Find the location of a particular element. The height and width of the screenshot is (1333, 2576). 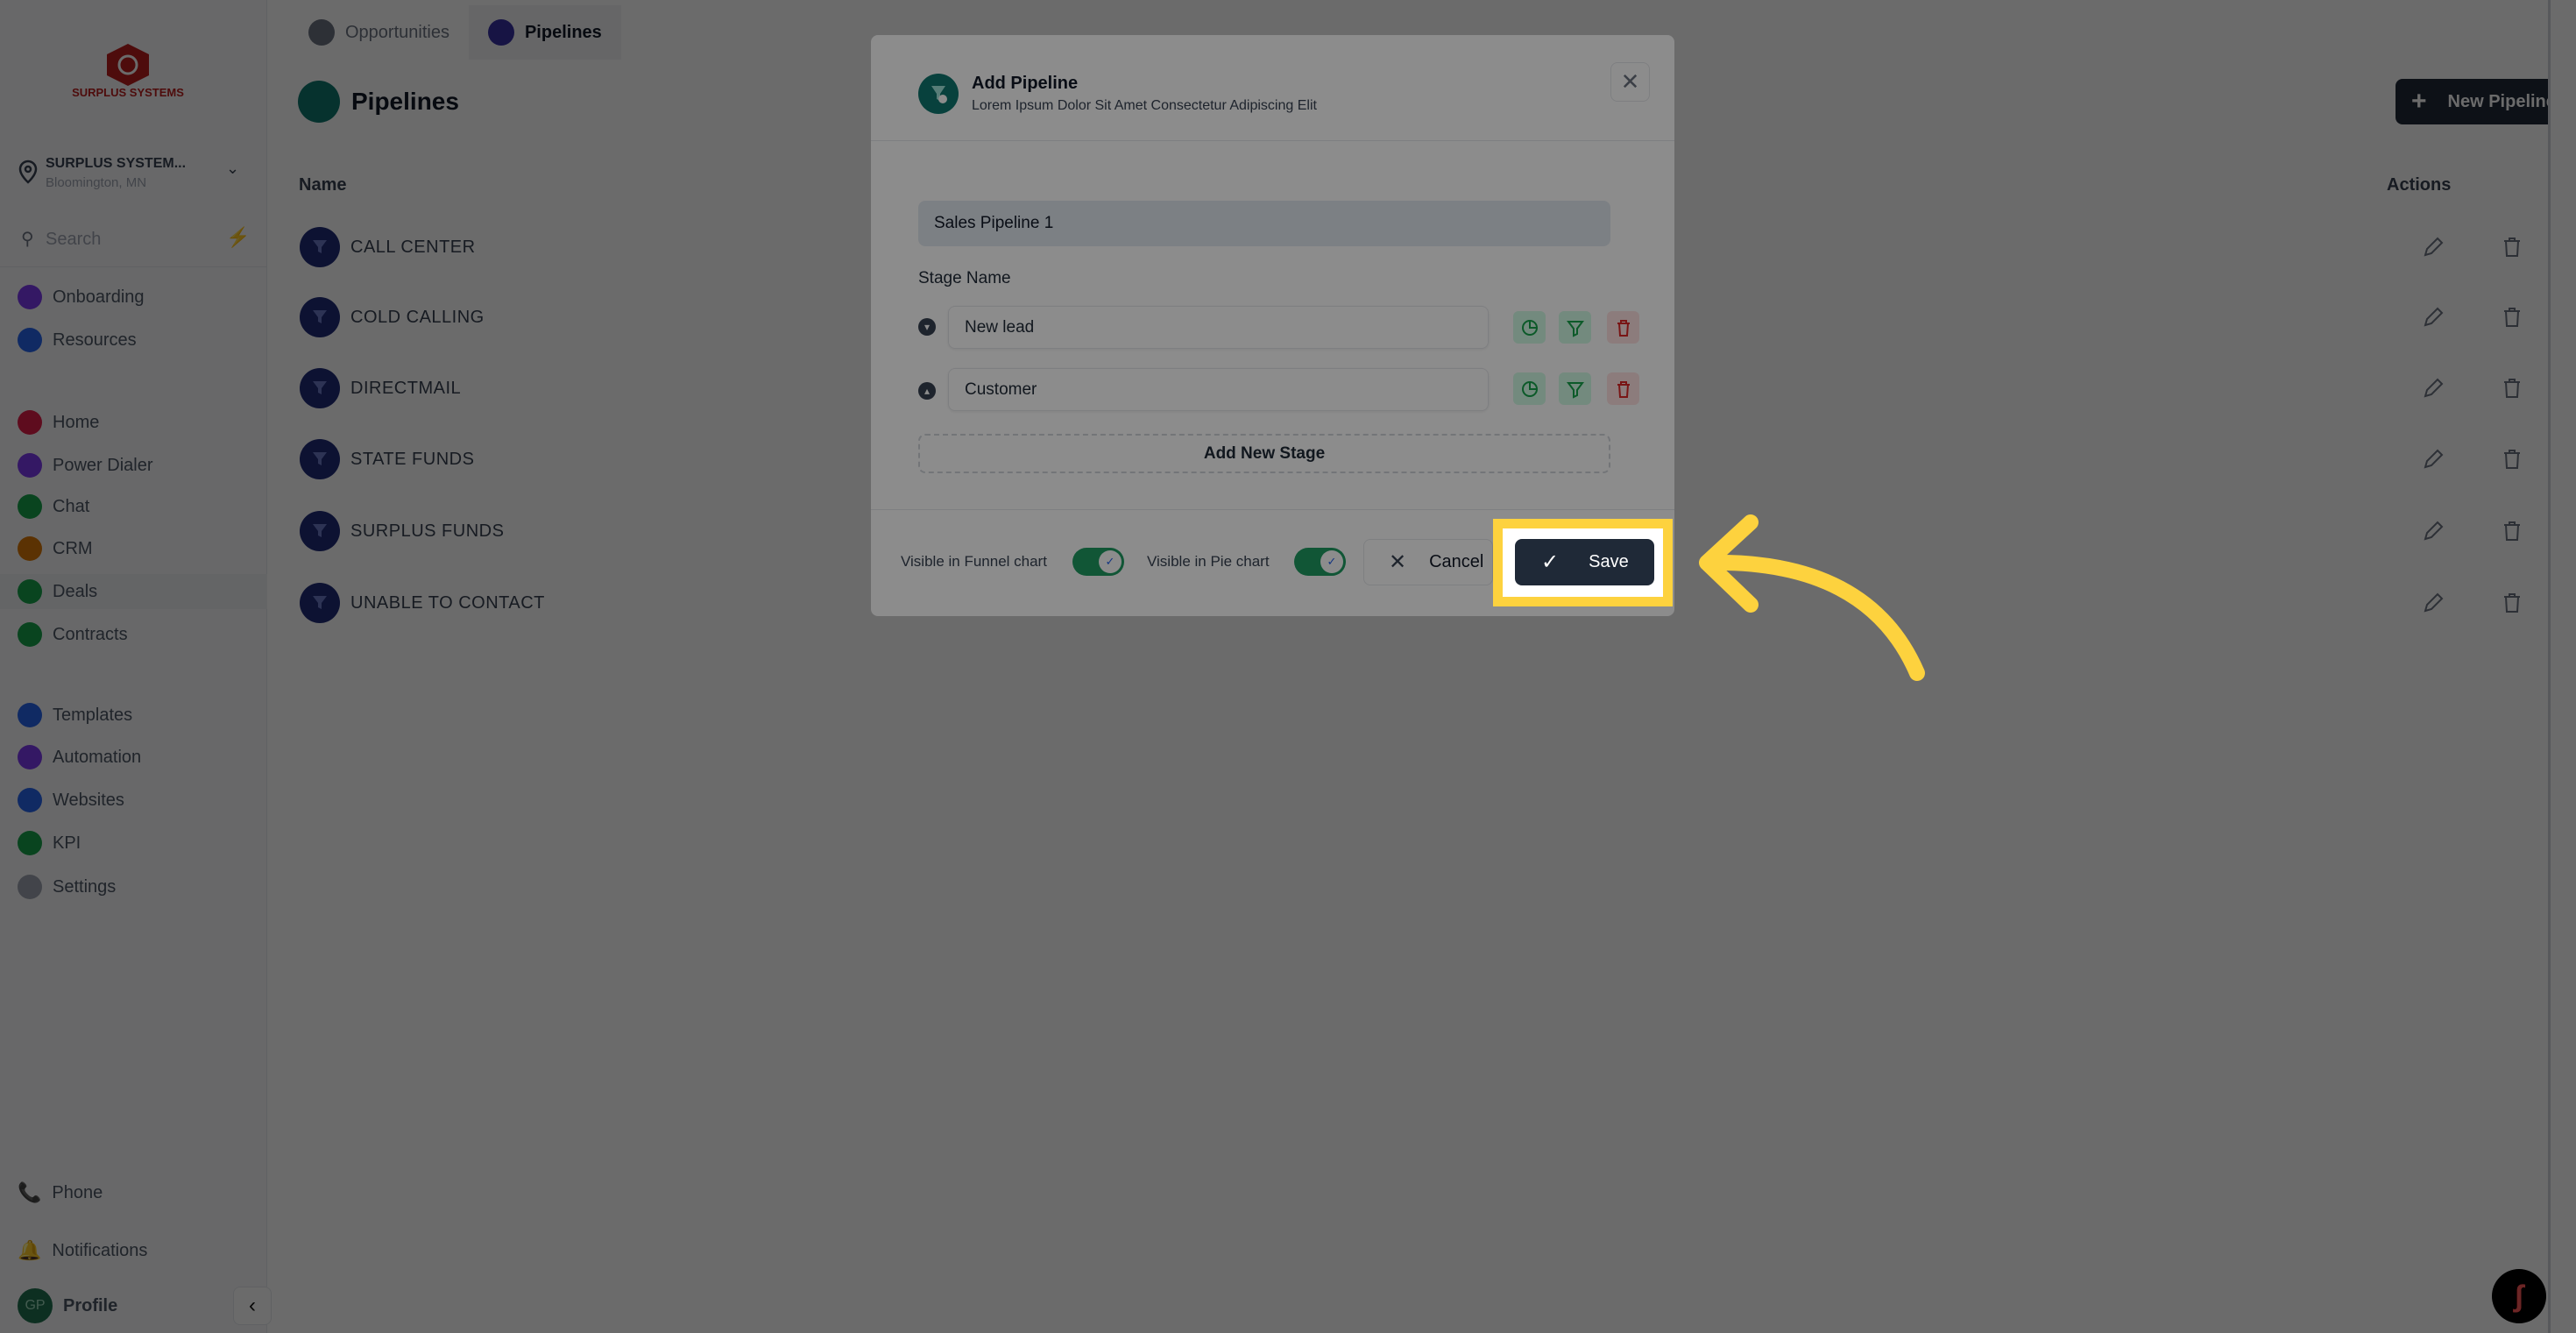

sidebar-item-chat: Chat is located at coordinates (53, 506).